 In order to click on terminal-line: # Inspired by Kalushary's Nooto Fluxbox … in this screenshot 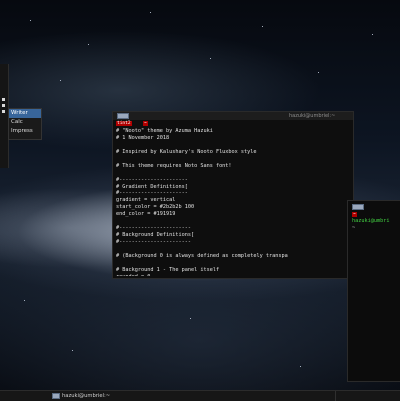, I will do `click(186, 151)`.